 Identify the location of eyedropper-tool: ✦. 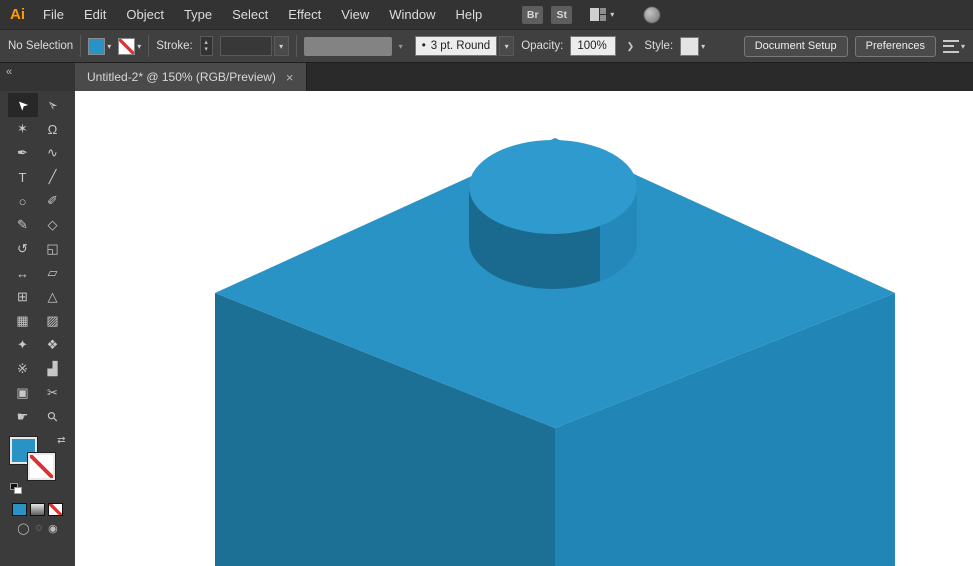
(23, 345).